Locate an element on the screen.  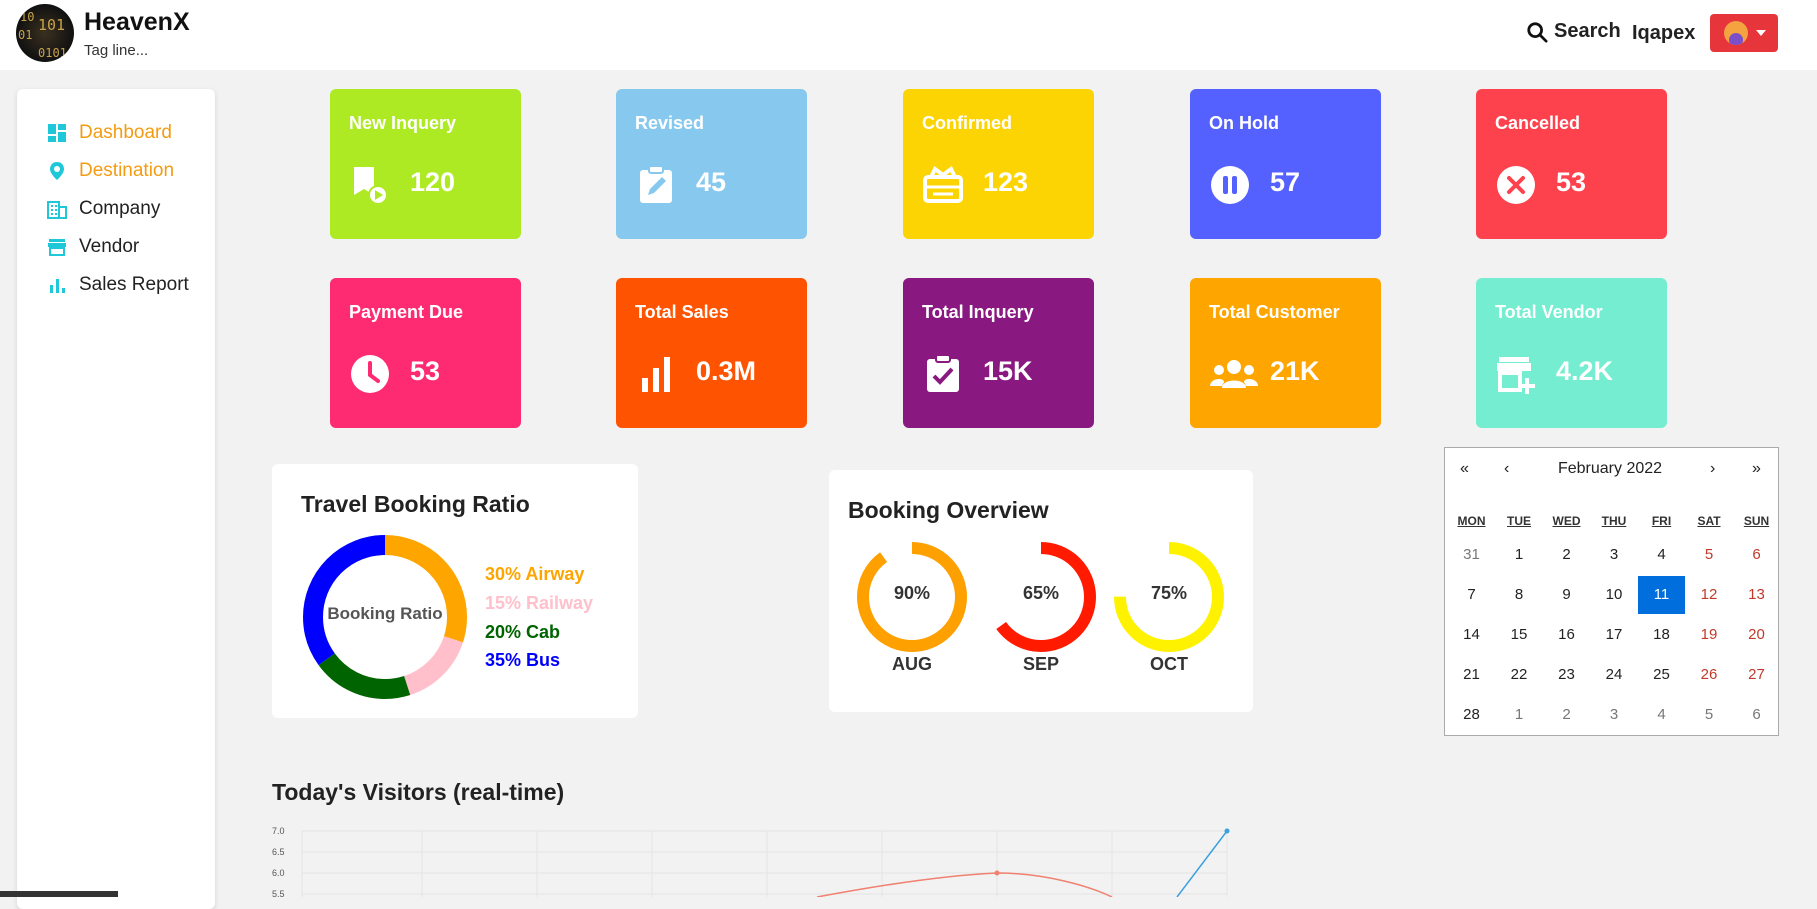
sidebar-item-sales-report: Sales Report is located at coordinates (118, 285).